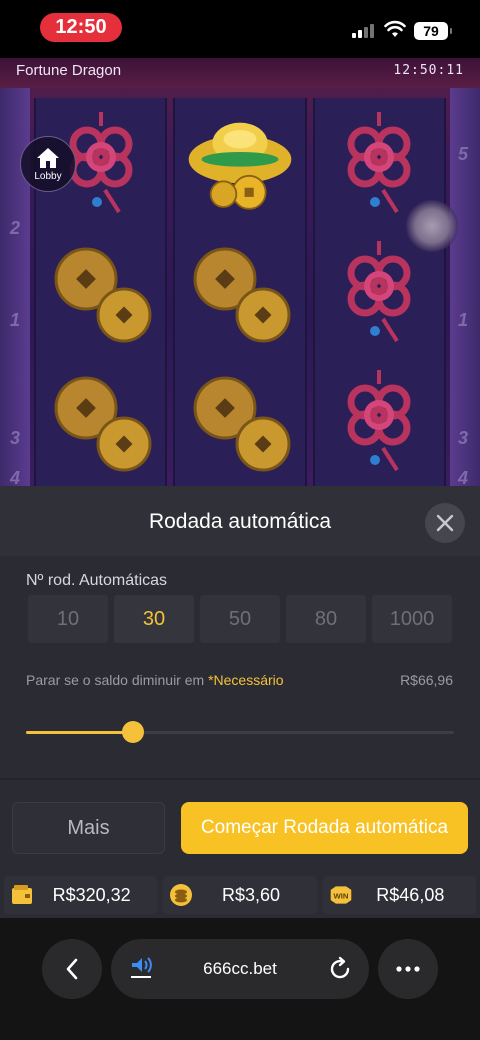 This screenshot has width=480, height=1040. Describe the element at coordinates (154, 619) in the screenshot. I see `spin-count-option-selected: 30` at that location.